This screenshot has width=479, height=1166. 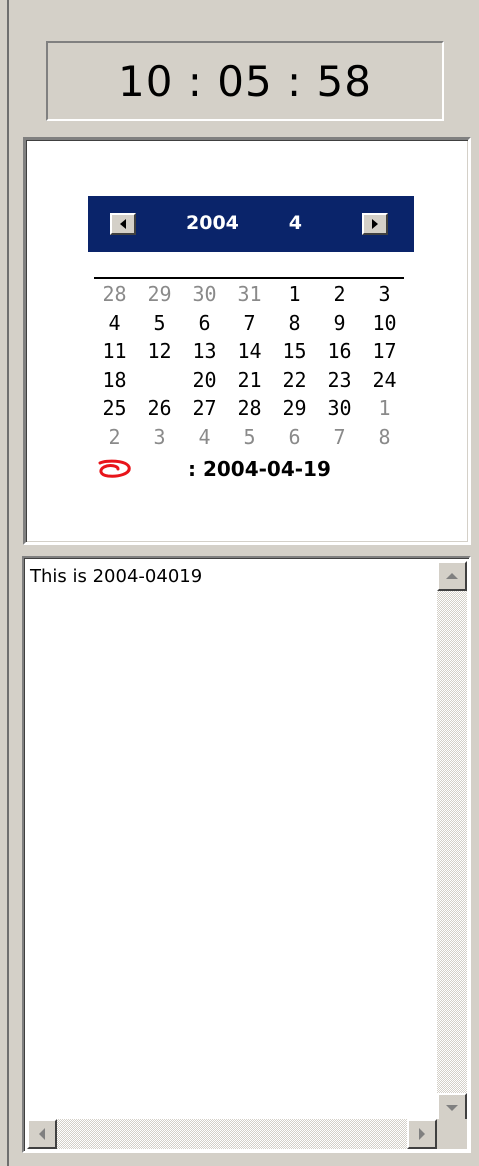 I want to click on scroll-left-button, so click(x=42, y=1134).